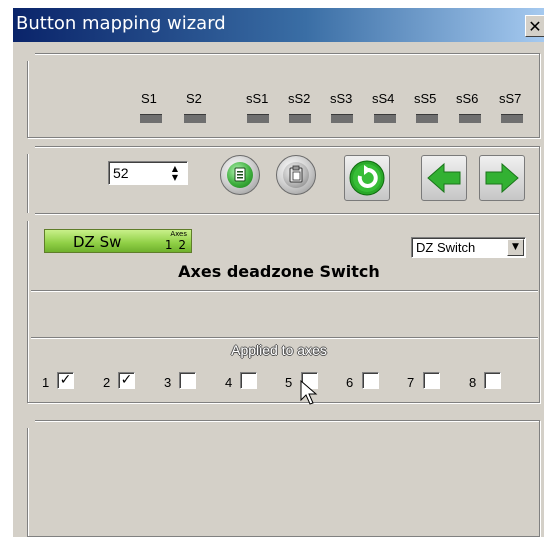 This screenshot has width=544, height=537. I want to click on function-dropdown: DZ Switch ▼, so click(468, 247).